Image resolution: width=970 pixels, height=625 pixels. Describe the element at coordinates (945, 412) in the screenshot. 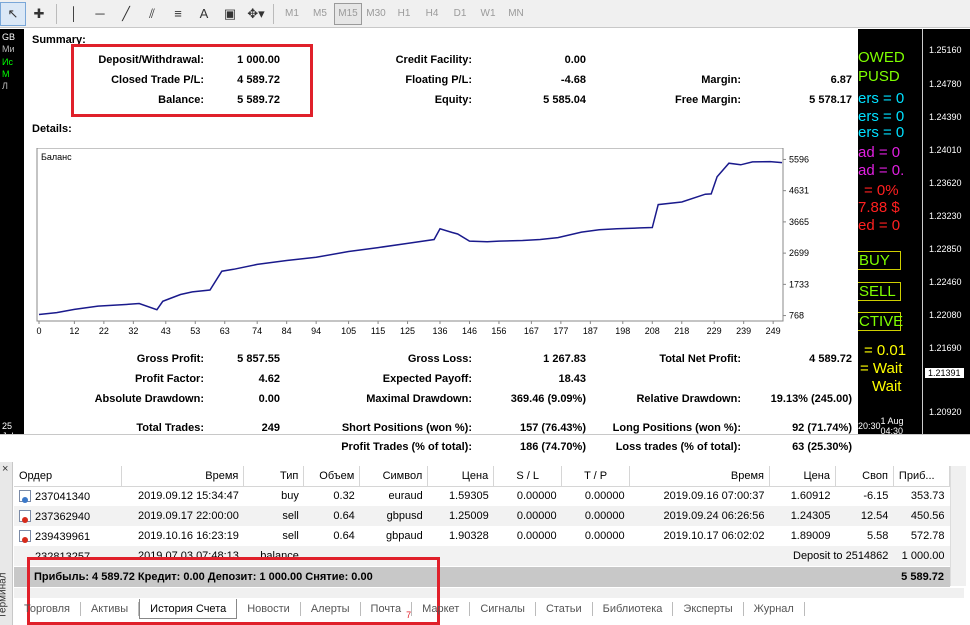

I see `price-label: 1.20920` at that location.